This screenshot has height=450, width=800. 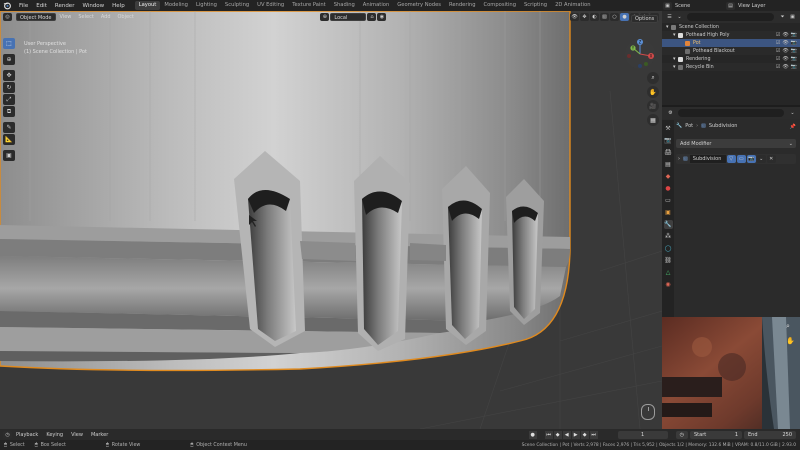 I want to click on end-frame-field: End 250, so click(x=770, y=434).